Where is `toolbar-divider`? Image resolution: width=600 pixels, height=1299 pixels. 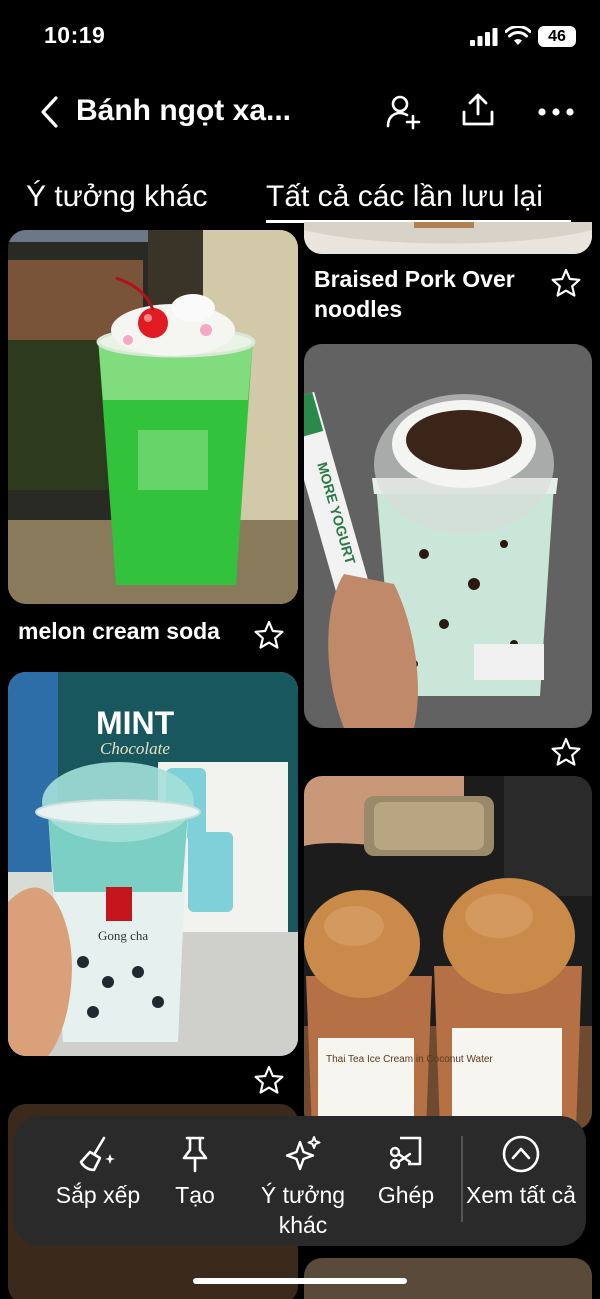 toolbar-divider is located at coordinates (462, 1179).